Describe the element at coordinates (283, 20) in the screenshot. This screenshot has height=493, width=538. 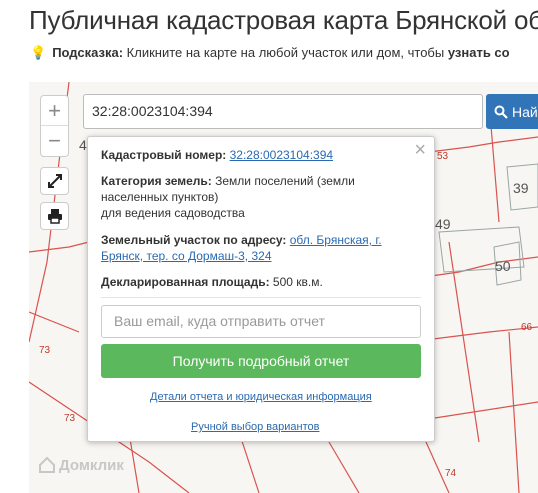
I see `page-title: Публичная кадастровая карта Брянской об` at that location.